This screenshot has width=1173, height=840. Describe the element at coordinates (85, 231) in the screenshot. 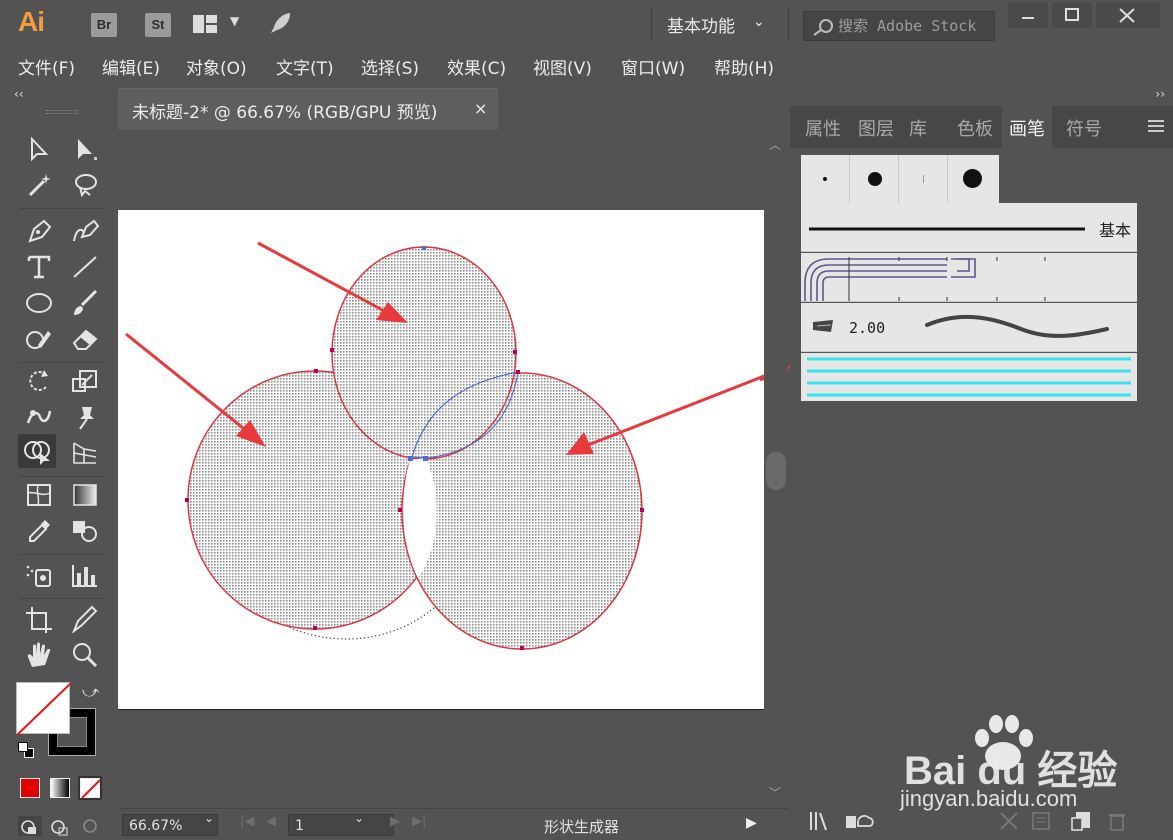

I see `curvature-tool` at that location.